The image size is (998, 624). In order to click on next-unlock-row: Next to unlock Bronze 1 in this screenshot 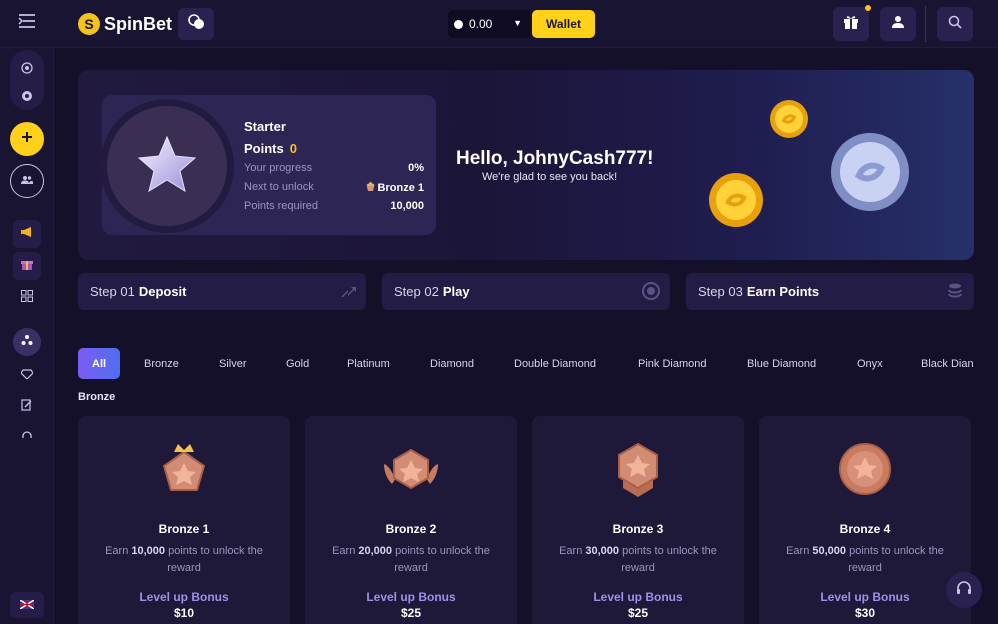, I will do `click(334, 187)`.